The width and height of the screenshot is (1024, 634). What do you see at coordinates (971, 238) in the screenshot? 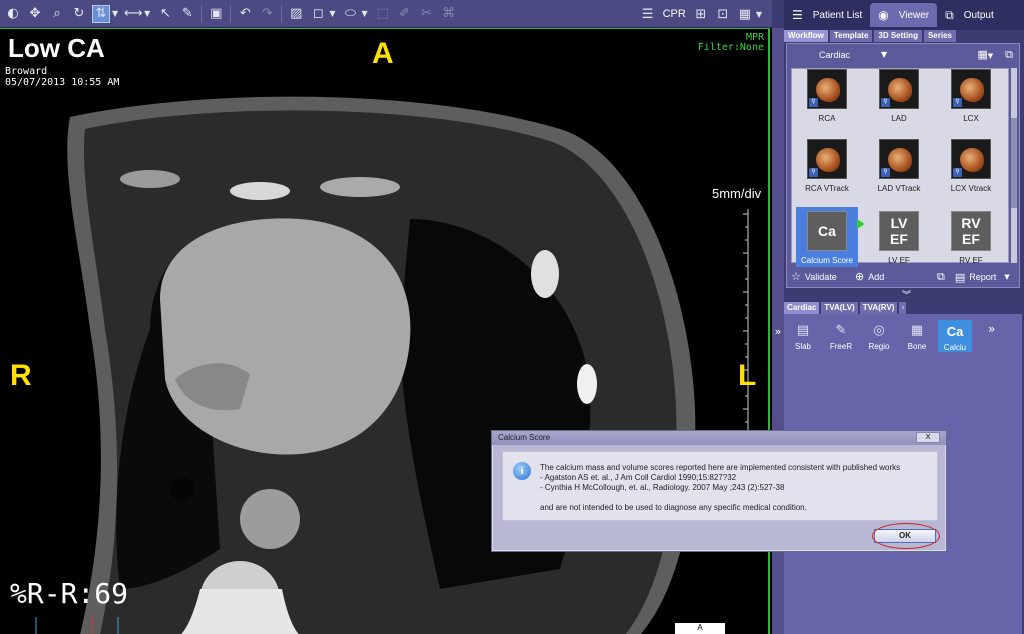
I see `thumb-rv-ef: RV EF RV EF` at bounding box center [971, 238].